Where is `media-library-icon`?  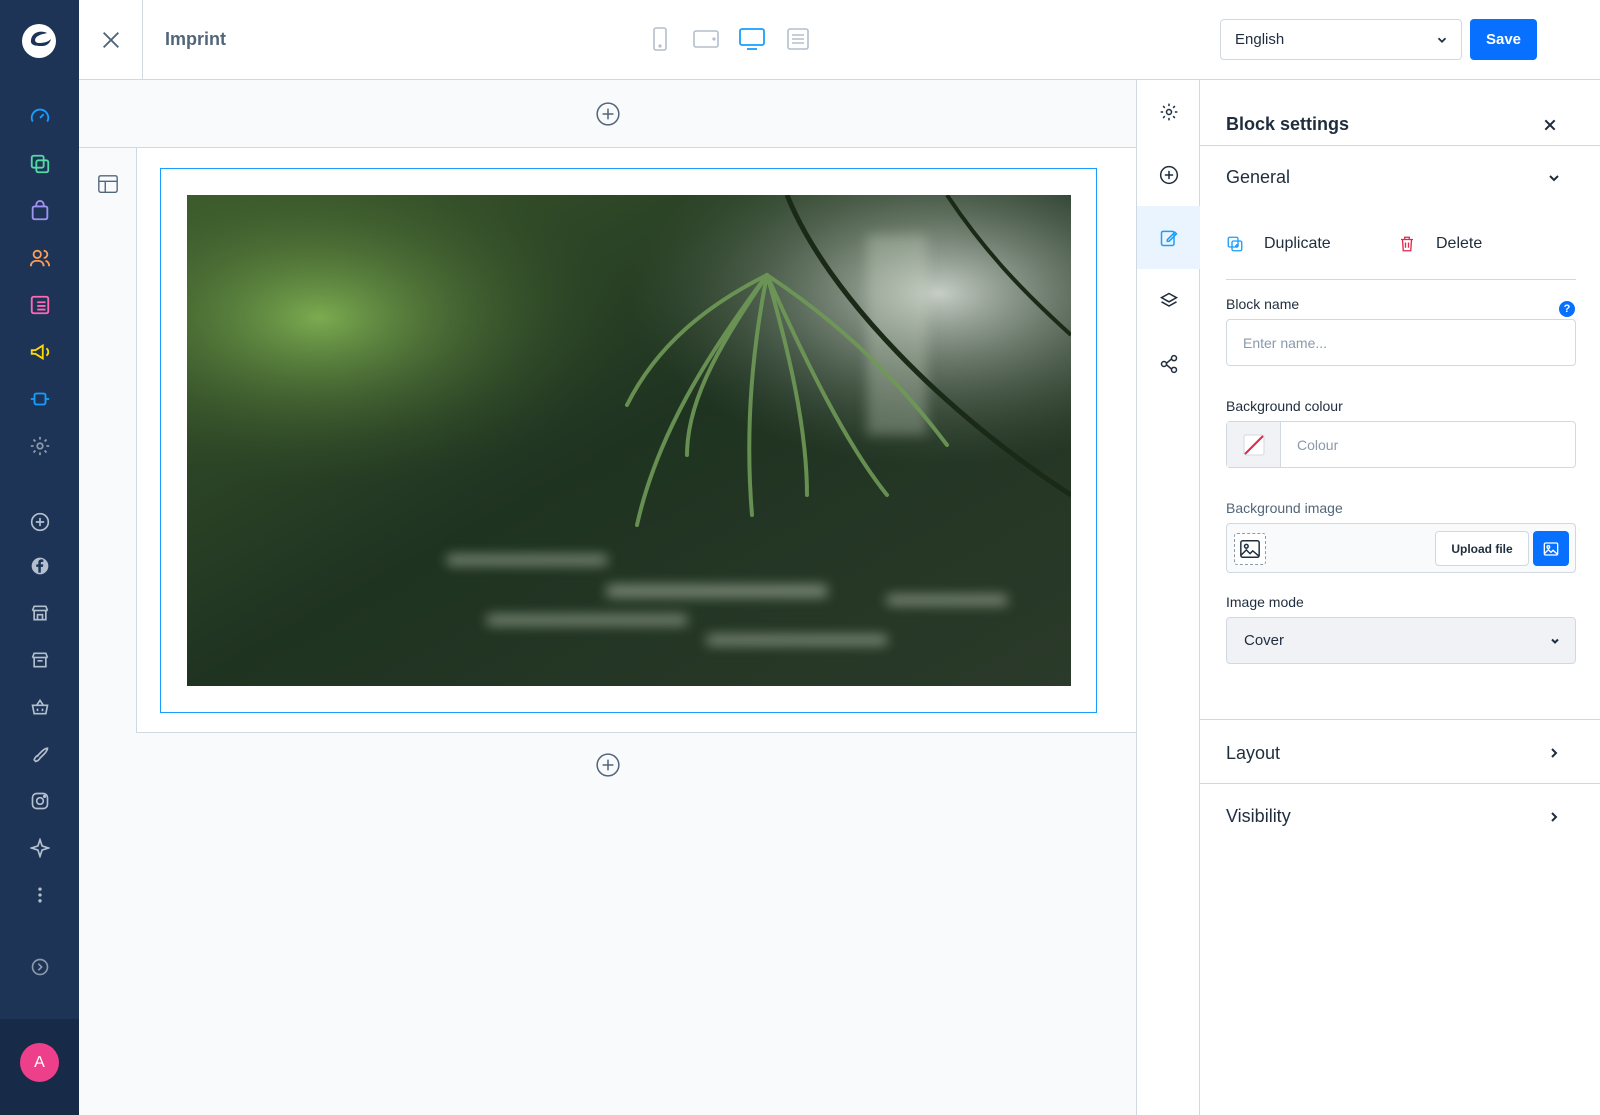 media-library-icon is located at coordinates (1551, 548).